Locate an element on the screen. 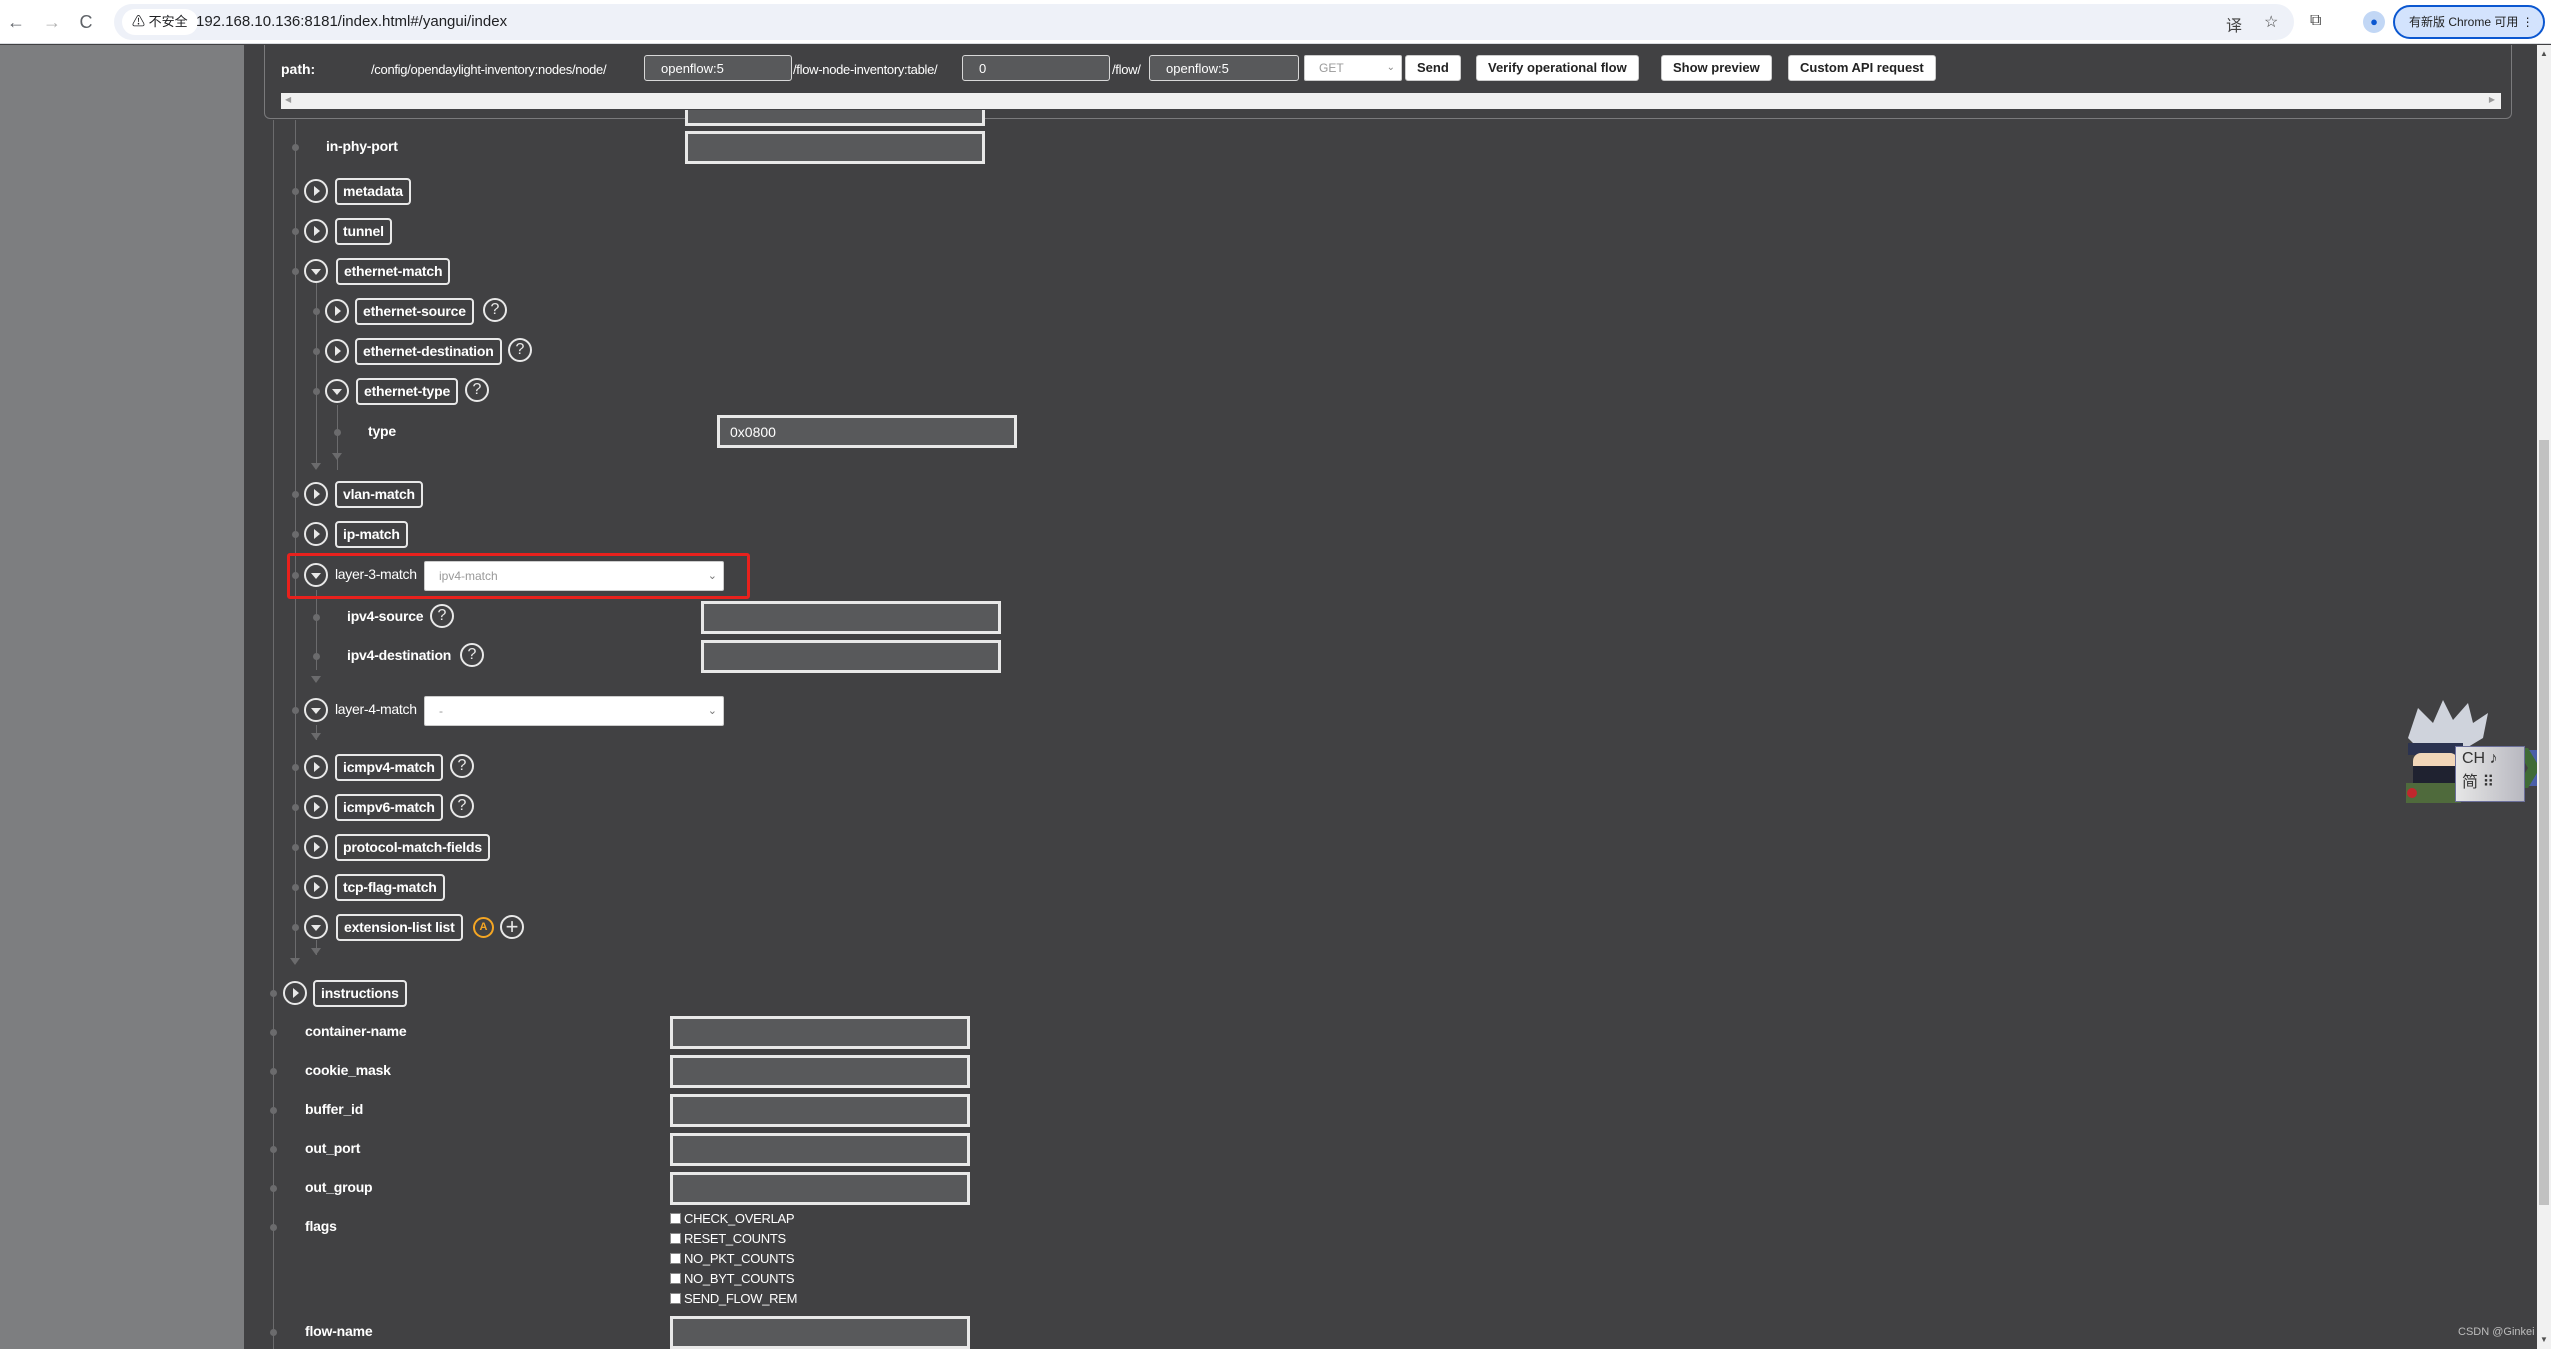 Image resolution: width=2551 pixels, height=1349 pixels. profile-avatar-icon: ● is located at coordinates (2374, 22).